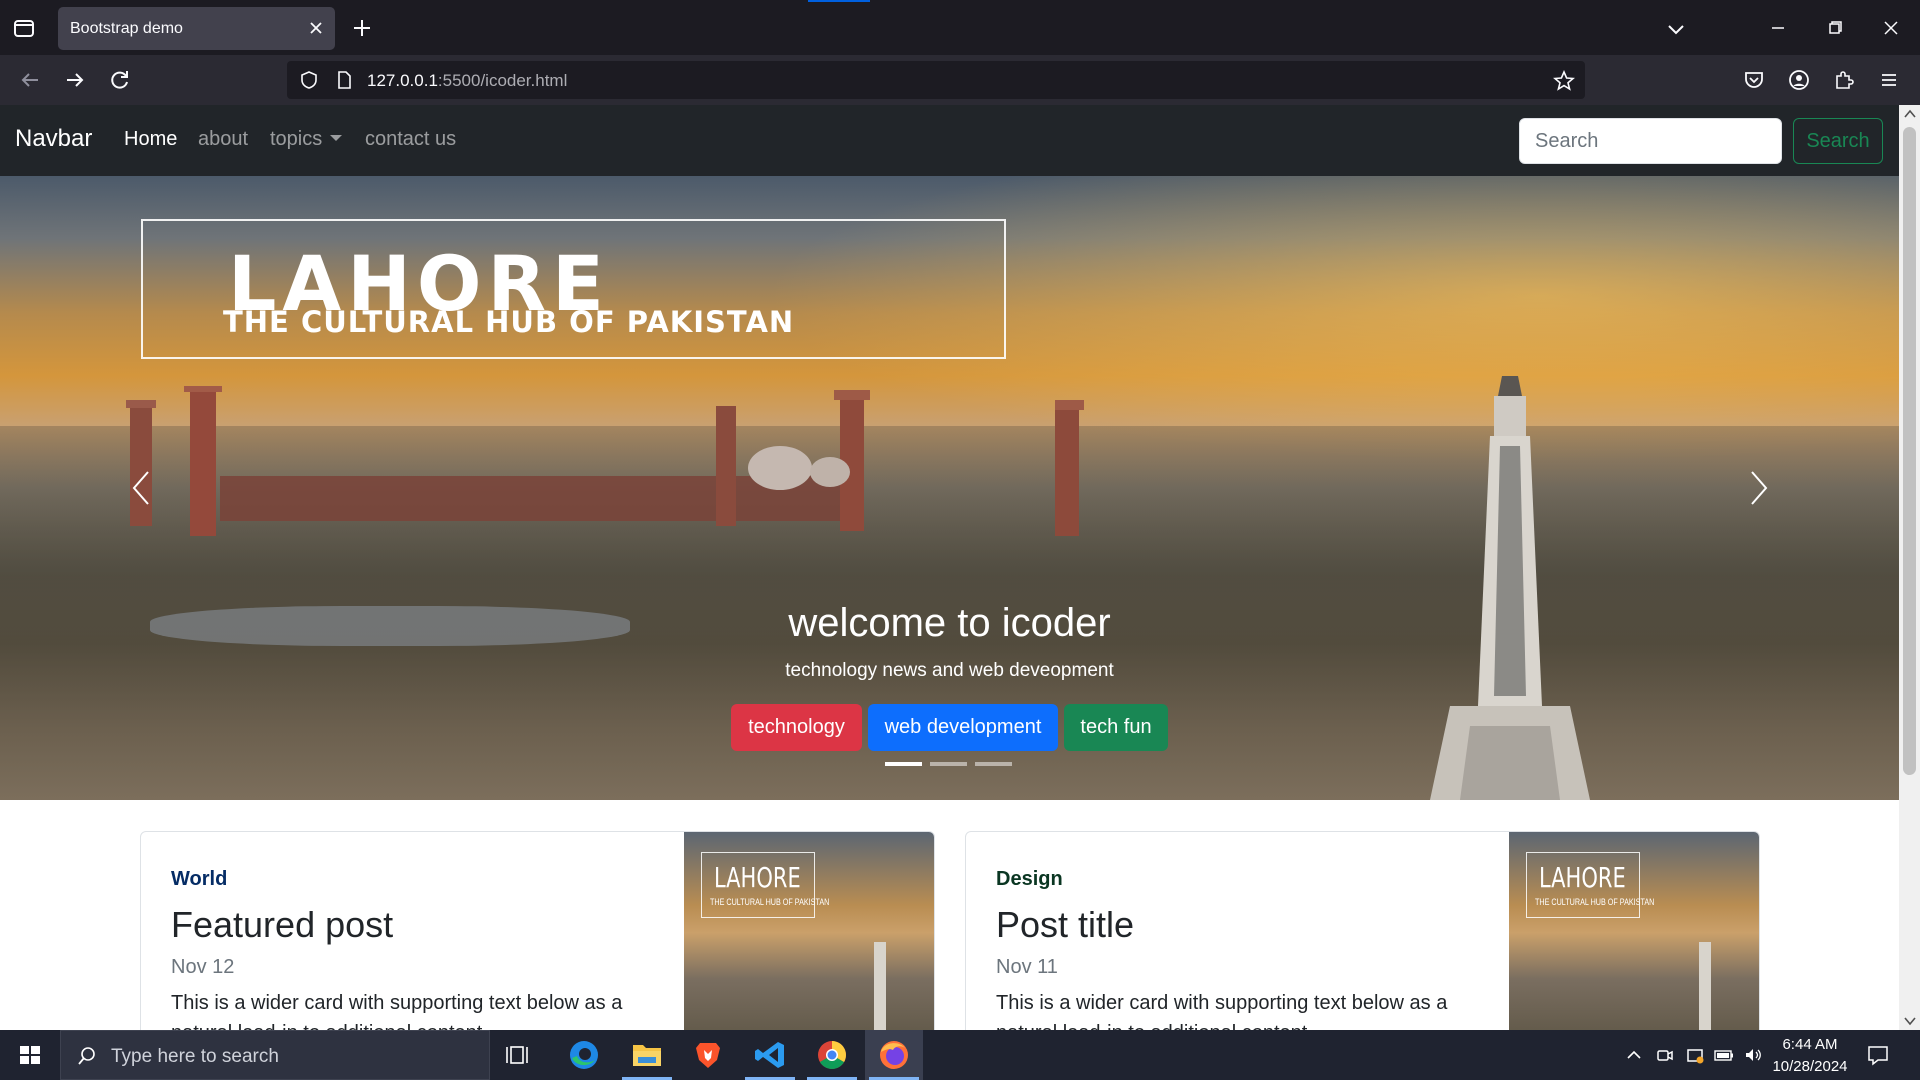 The image size is (1920, 1080). What do you see at coordinates (1027, 967) in the screenshot?
I see `card-date: Nov 11` at bounding box center [1027, 967].